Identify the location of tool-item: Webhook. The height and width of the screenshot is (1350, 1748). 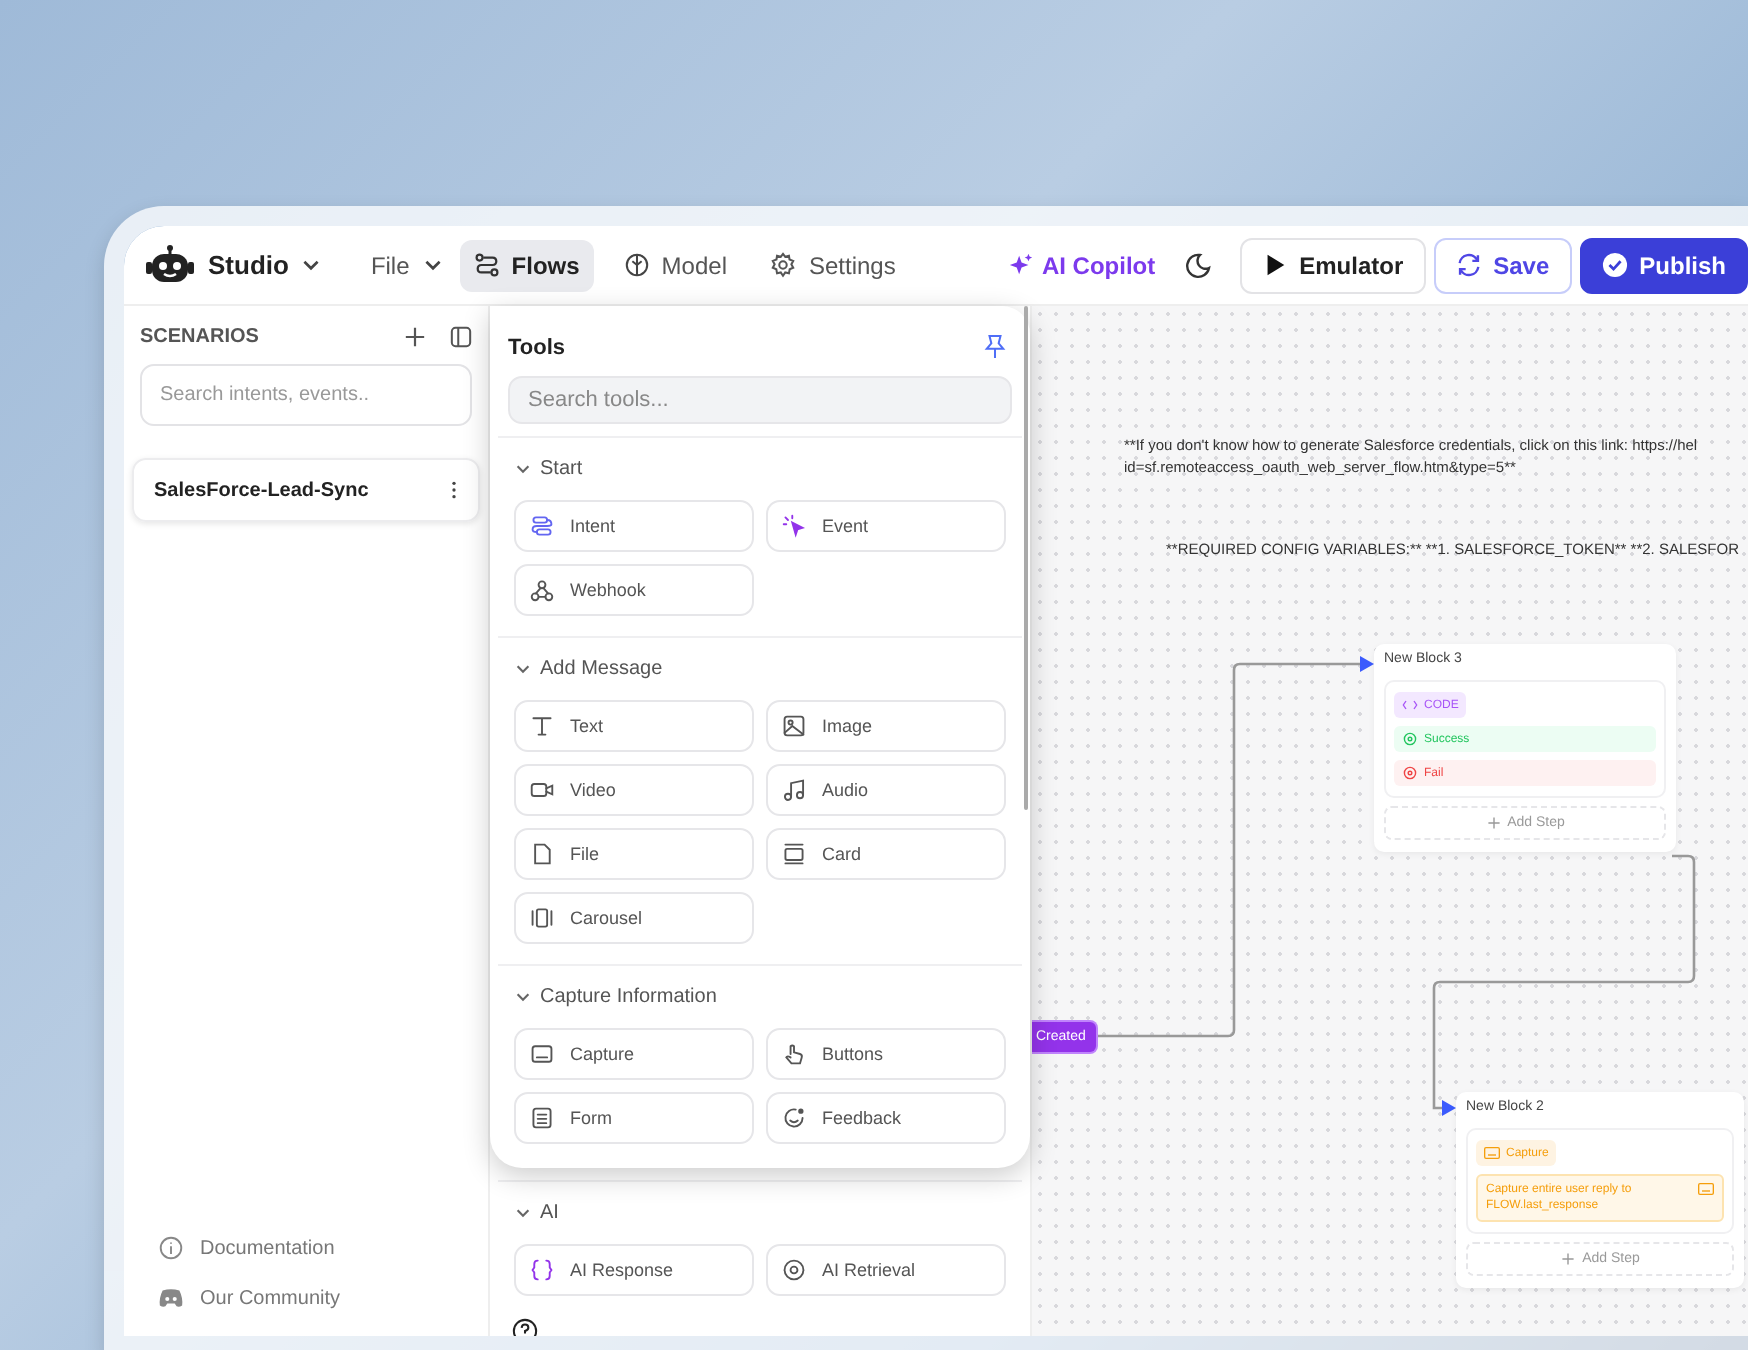
(634, 590).